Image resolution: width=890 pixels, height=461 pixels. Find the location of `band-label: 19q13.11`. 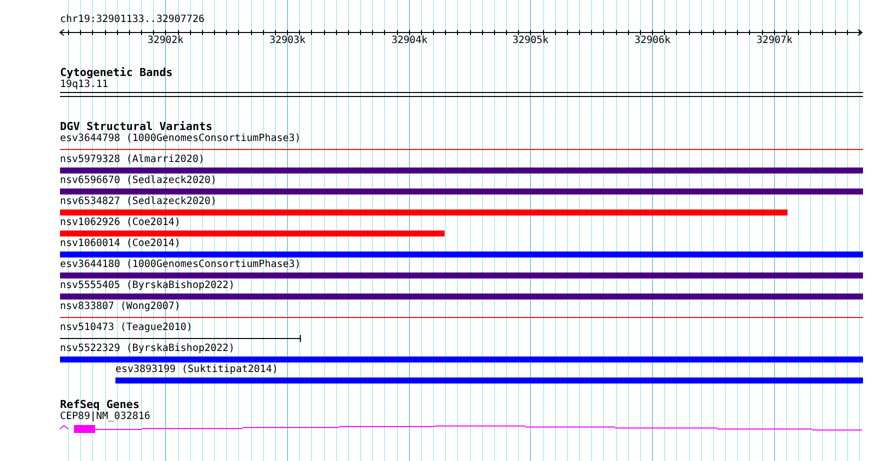

band-label: 19q13.11 is located at coordinates (84, 85).